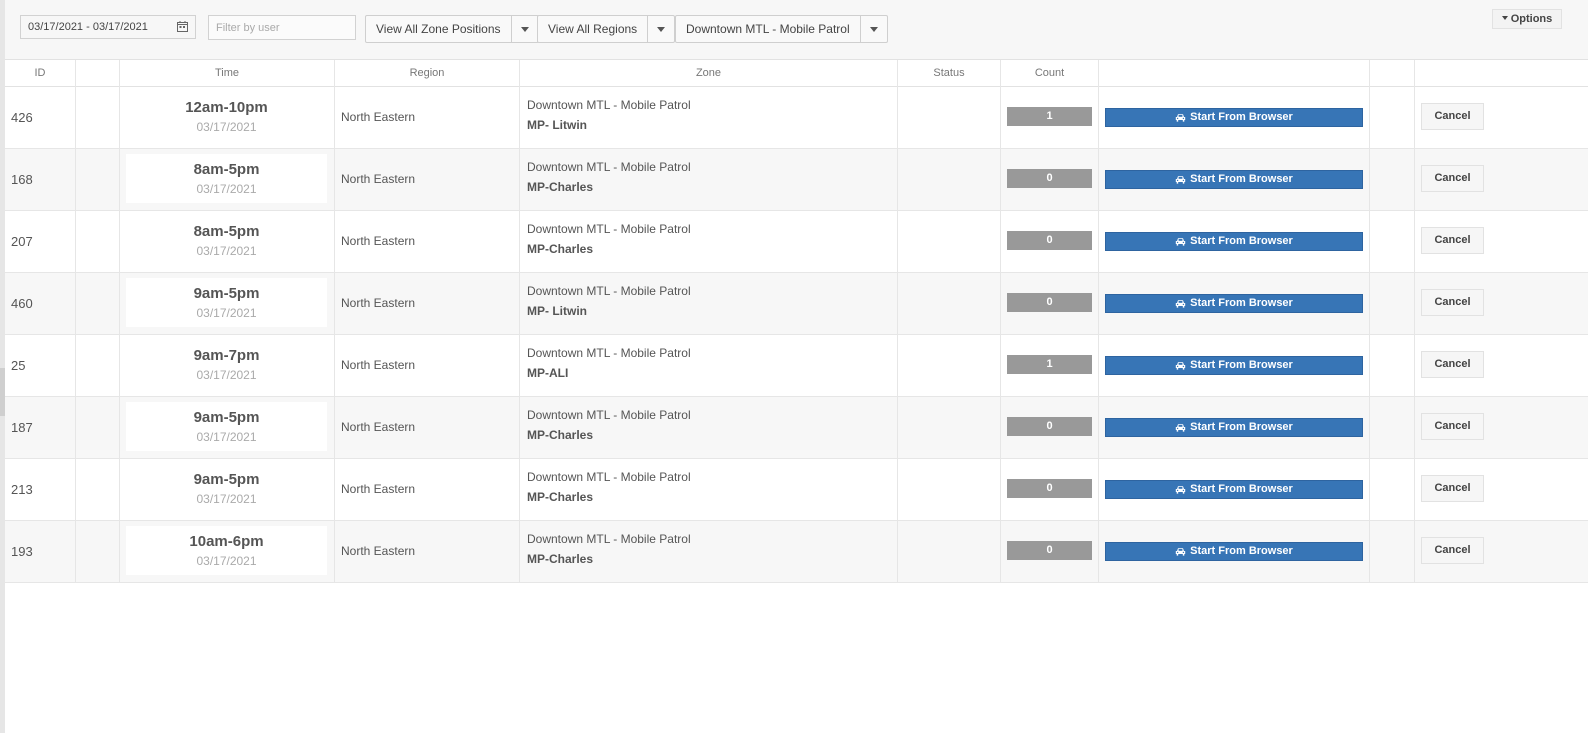  What do you see at coordinates (949, 241) in the screenshot?
I see `row-status` at bounding box center [949, 241].